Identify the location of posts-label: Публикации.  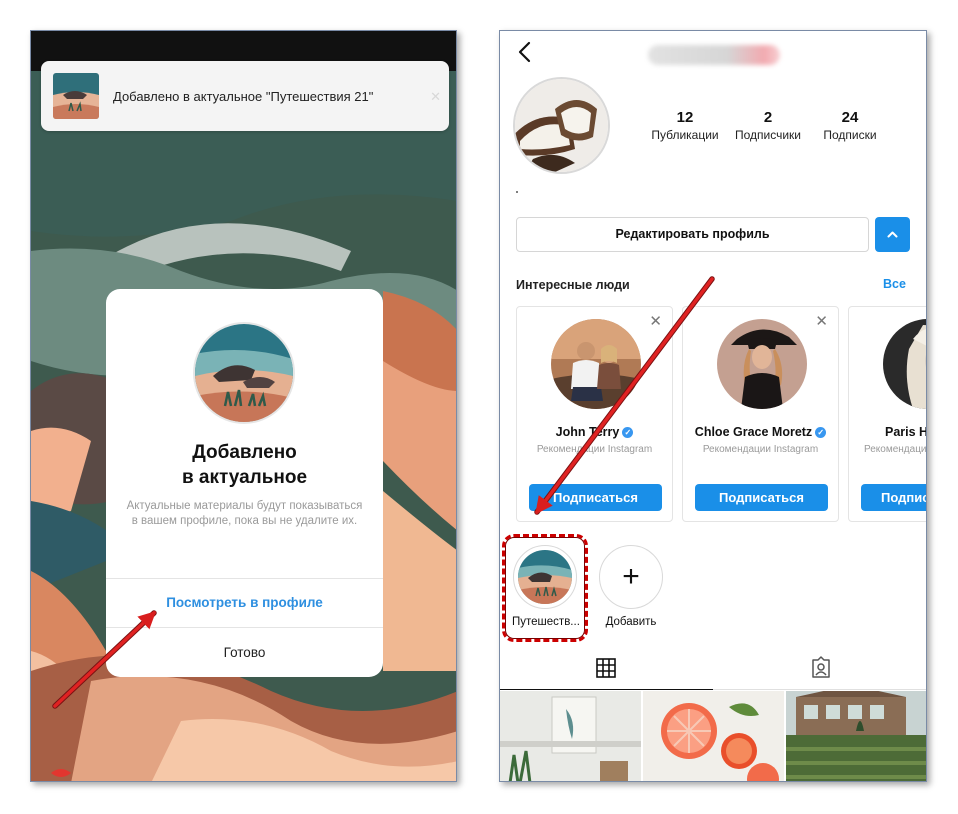
(685, 135).